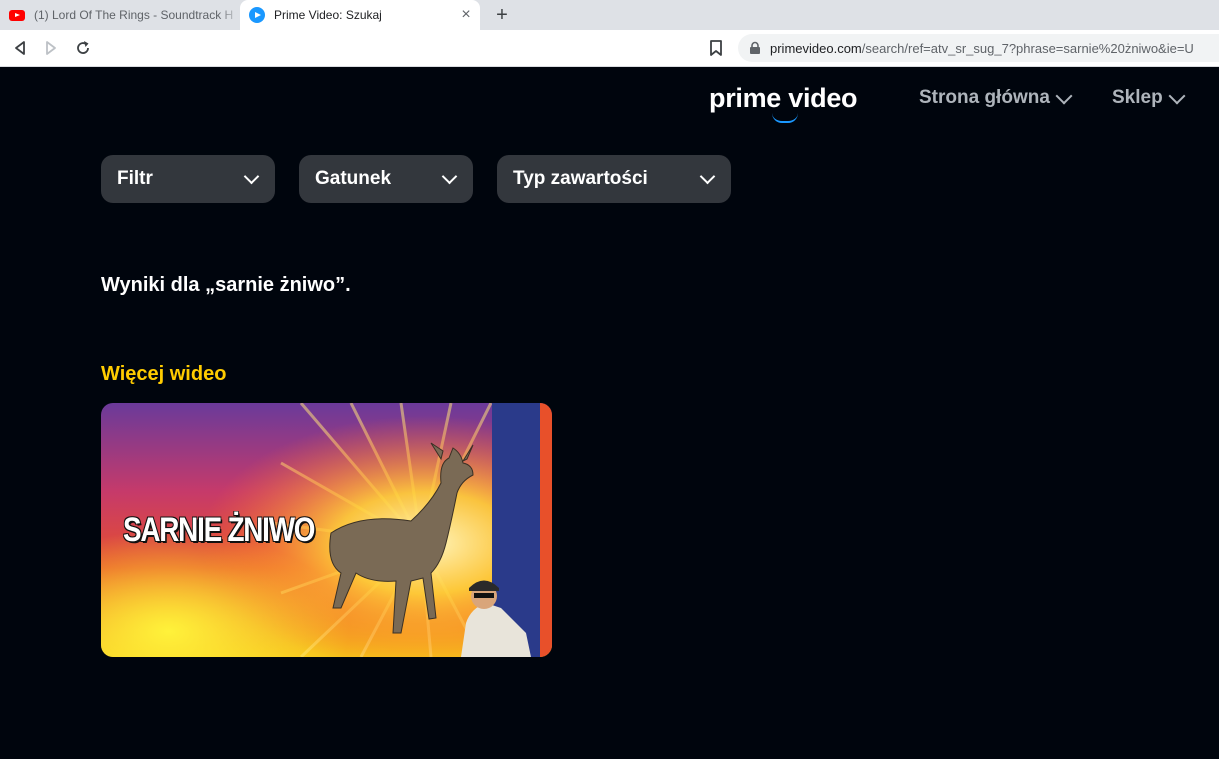 The image size is (1219, 759). What do you see at coordinates (785, 118) in the screenshot?
I see `logo-smile-icon` at bounding box center [785, 118].